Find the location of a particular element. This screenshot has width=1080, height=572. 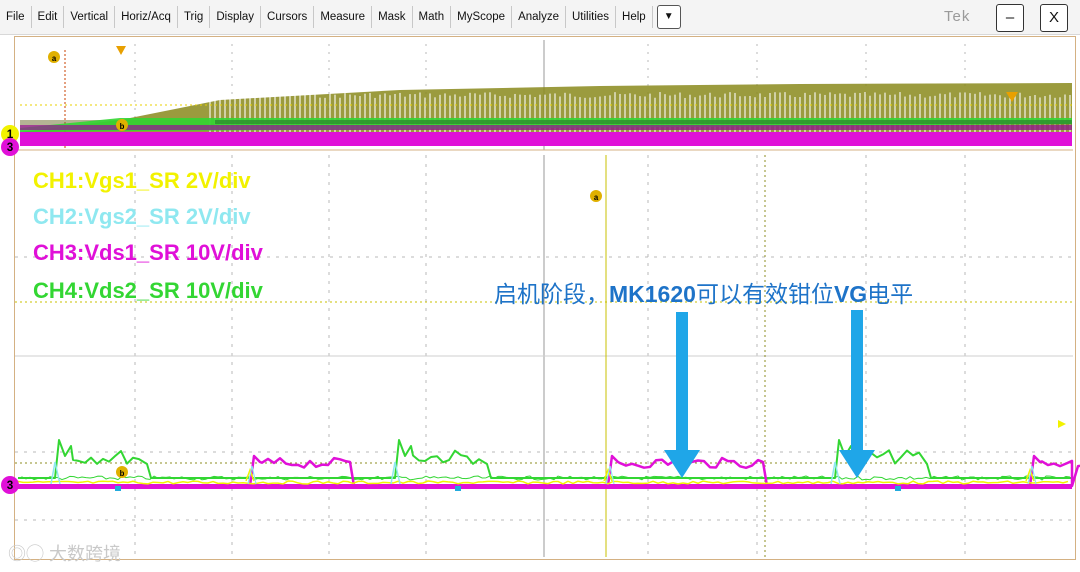

ch3-reference-marker-zoom-label: 3 is located at coordinates (10, 147).